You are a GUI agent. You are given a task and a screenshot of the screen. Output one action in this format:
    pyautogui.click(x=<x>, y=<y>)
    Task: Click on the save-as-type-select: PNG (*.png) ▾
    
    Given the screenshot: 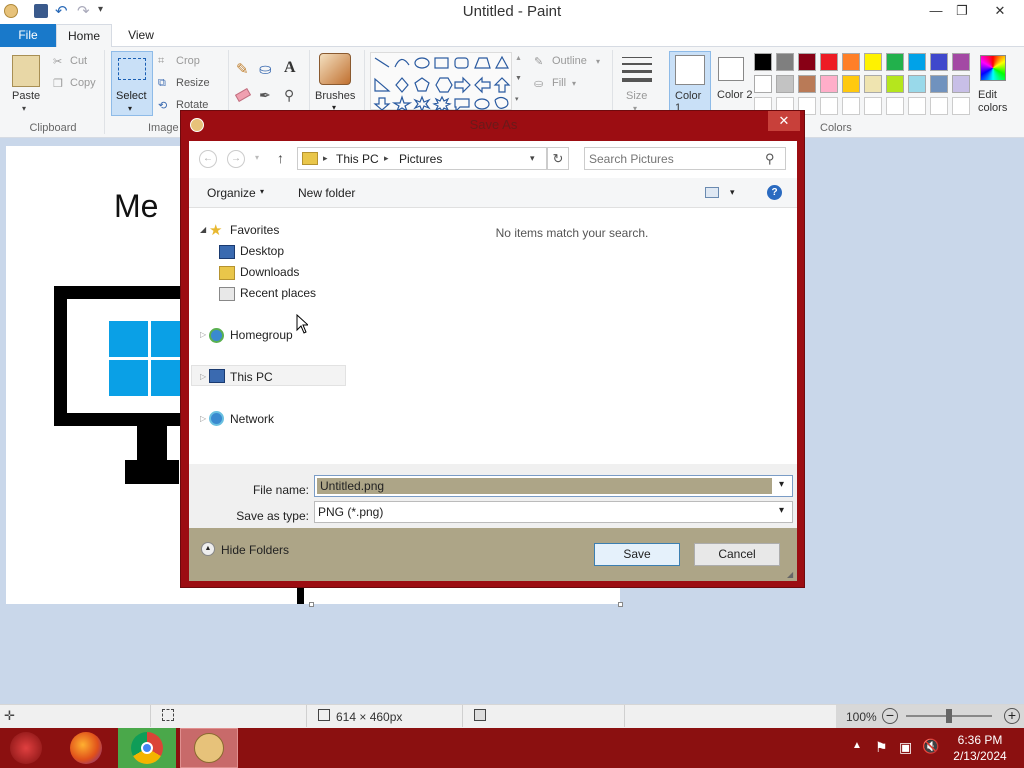 What is the action you would take?
    pyautogui.click(x=553, y=512)
    